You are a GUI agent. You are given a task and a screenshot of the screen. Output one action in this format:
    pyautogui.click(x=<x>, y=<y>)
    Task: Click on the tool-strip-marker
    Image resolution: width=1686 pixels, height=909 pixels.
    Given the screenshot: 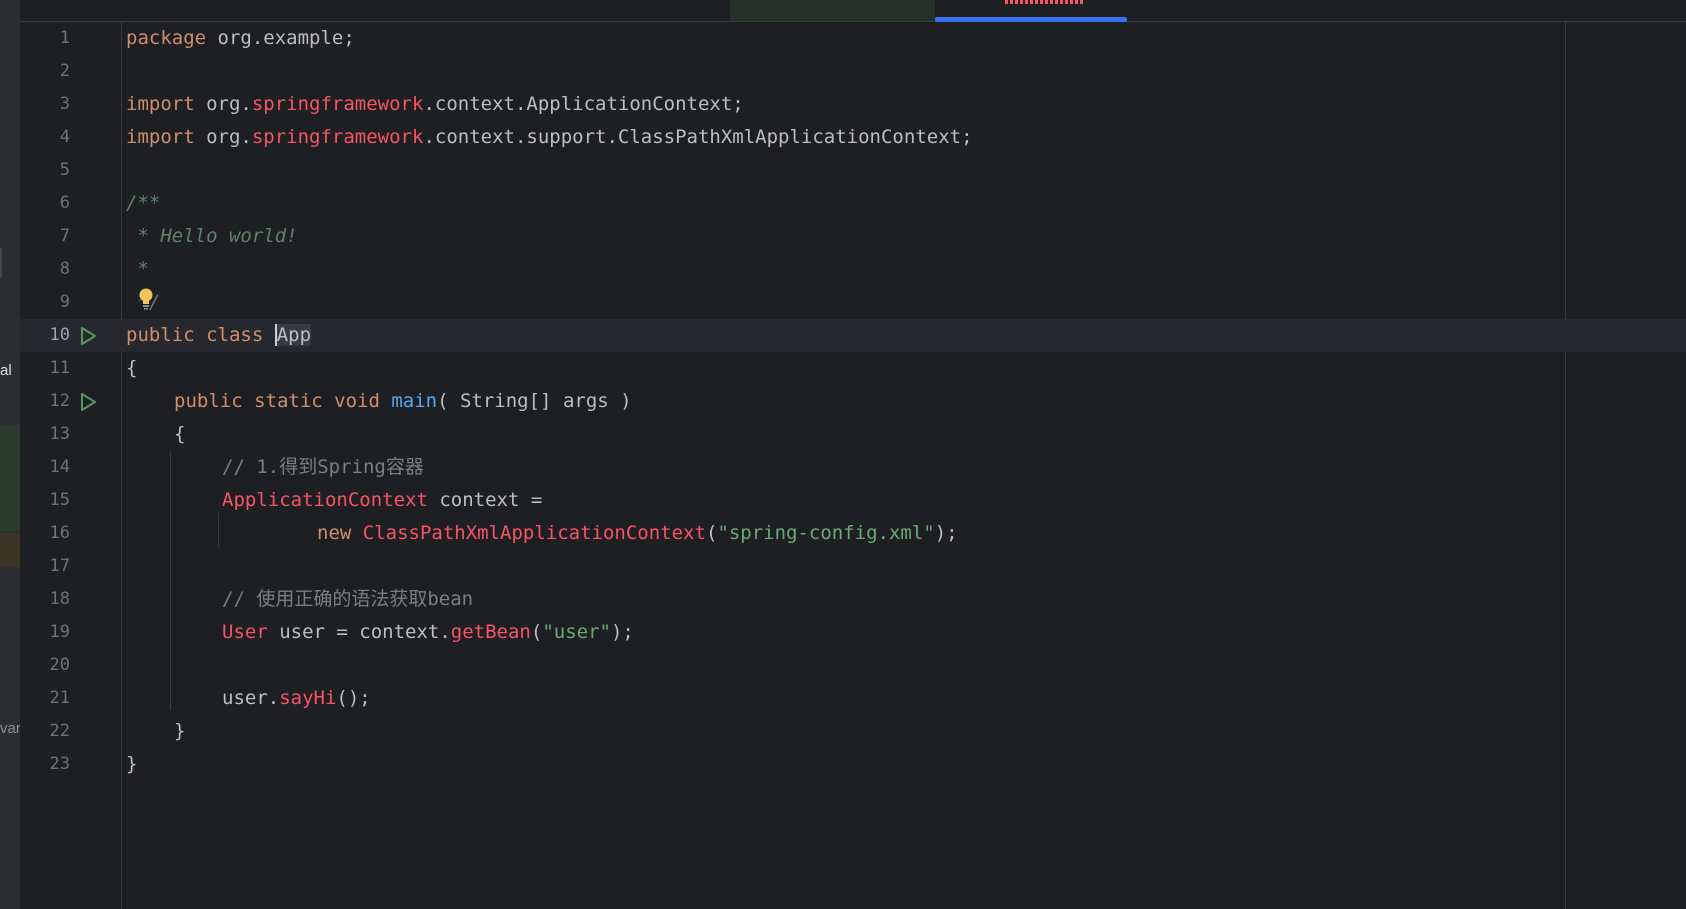 What is the action you would take?
    pyautogui.click(x=1, y=263)
    